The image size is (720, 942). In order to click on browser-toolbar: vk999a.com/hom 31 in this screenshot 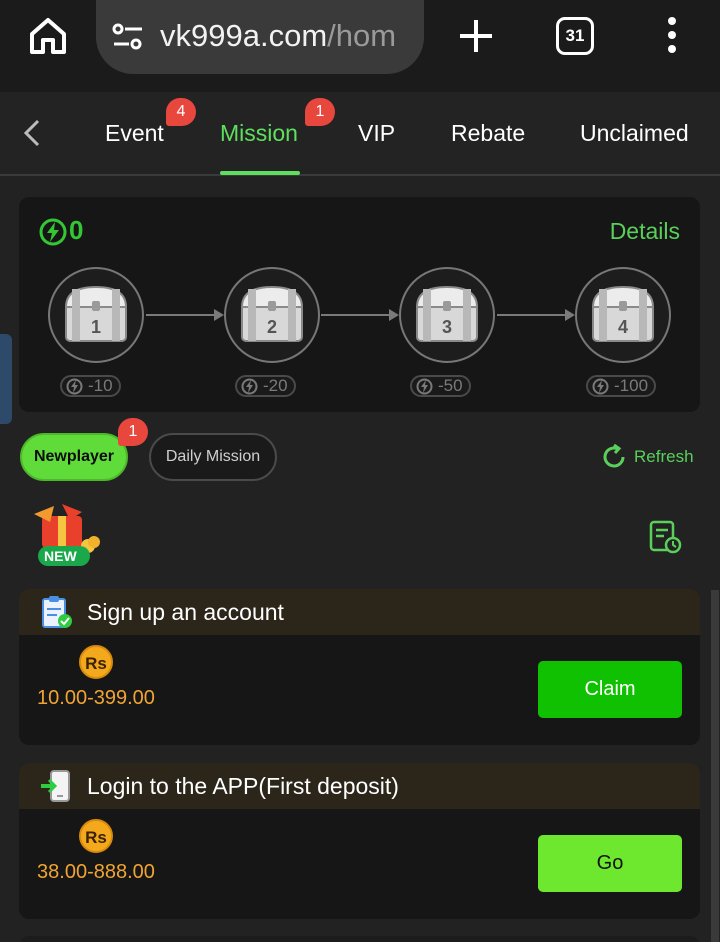, I will do `click(360, 46)`.